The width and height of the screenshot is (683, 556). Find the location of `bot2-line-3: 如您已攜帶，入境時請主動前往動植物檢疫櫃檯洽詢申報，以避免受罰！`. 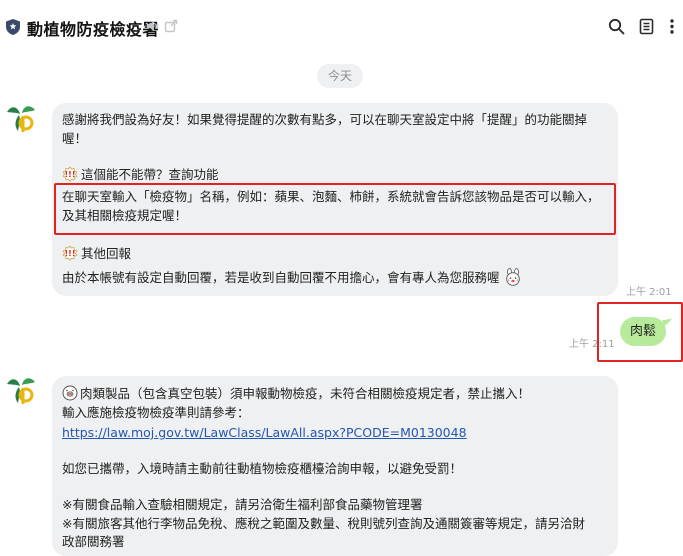

bot2-line-3: 如您已攜帶，入境時請主動前往動植物檢疫櫃檯洽詢申報，以避免受罰！ is located at coordinates (262, 468).